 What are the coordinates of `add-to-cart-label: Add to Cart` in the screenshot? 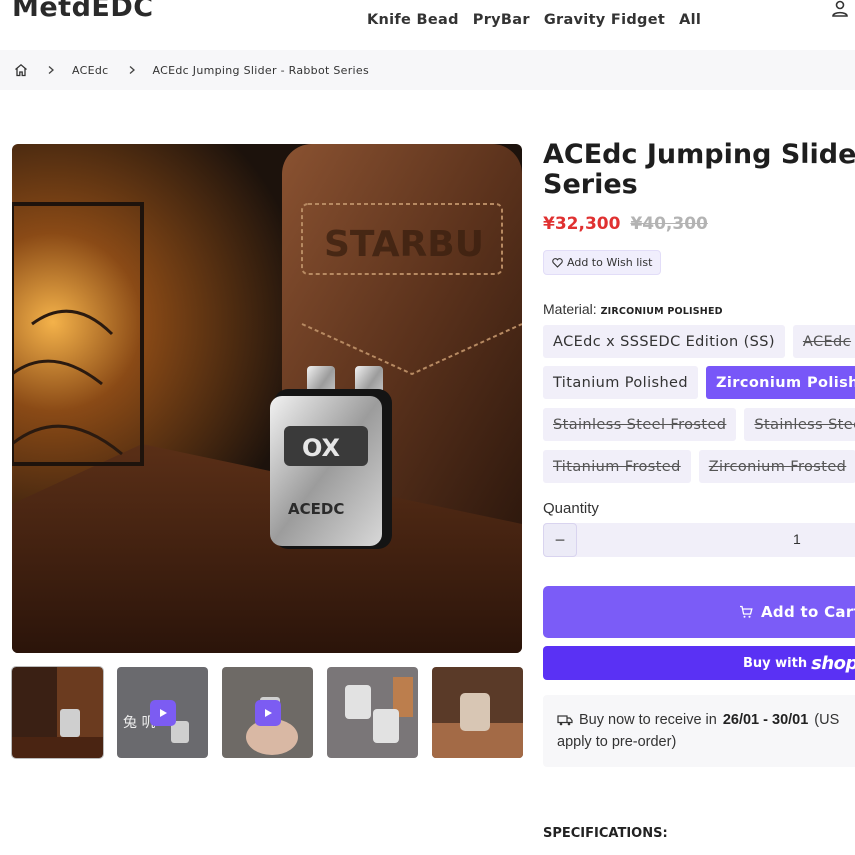 It's located at (808, 612).